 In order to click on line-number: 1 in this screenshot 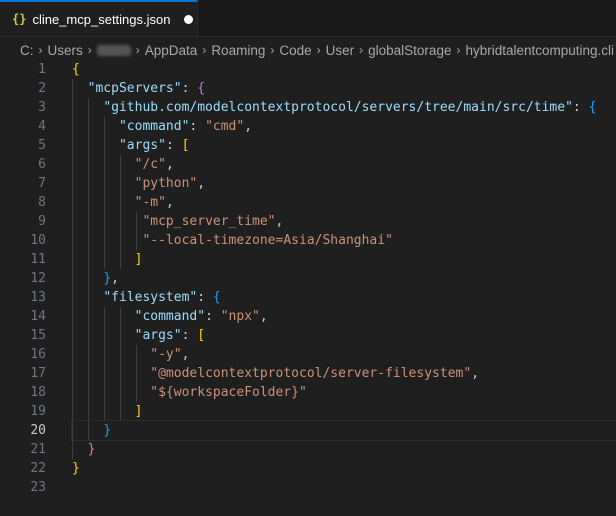, I will do `click(42, 69)`.